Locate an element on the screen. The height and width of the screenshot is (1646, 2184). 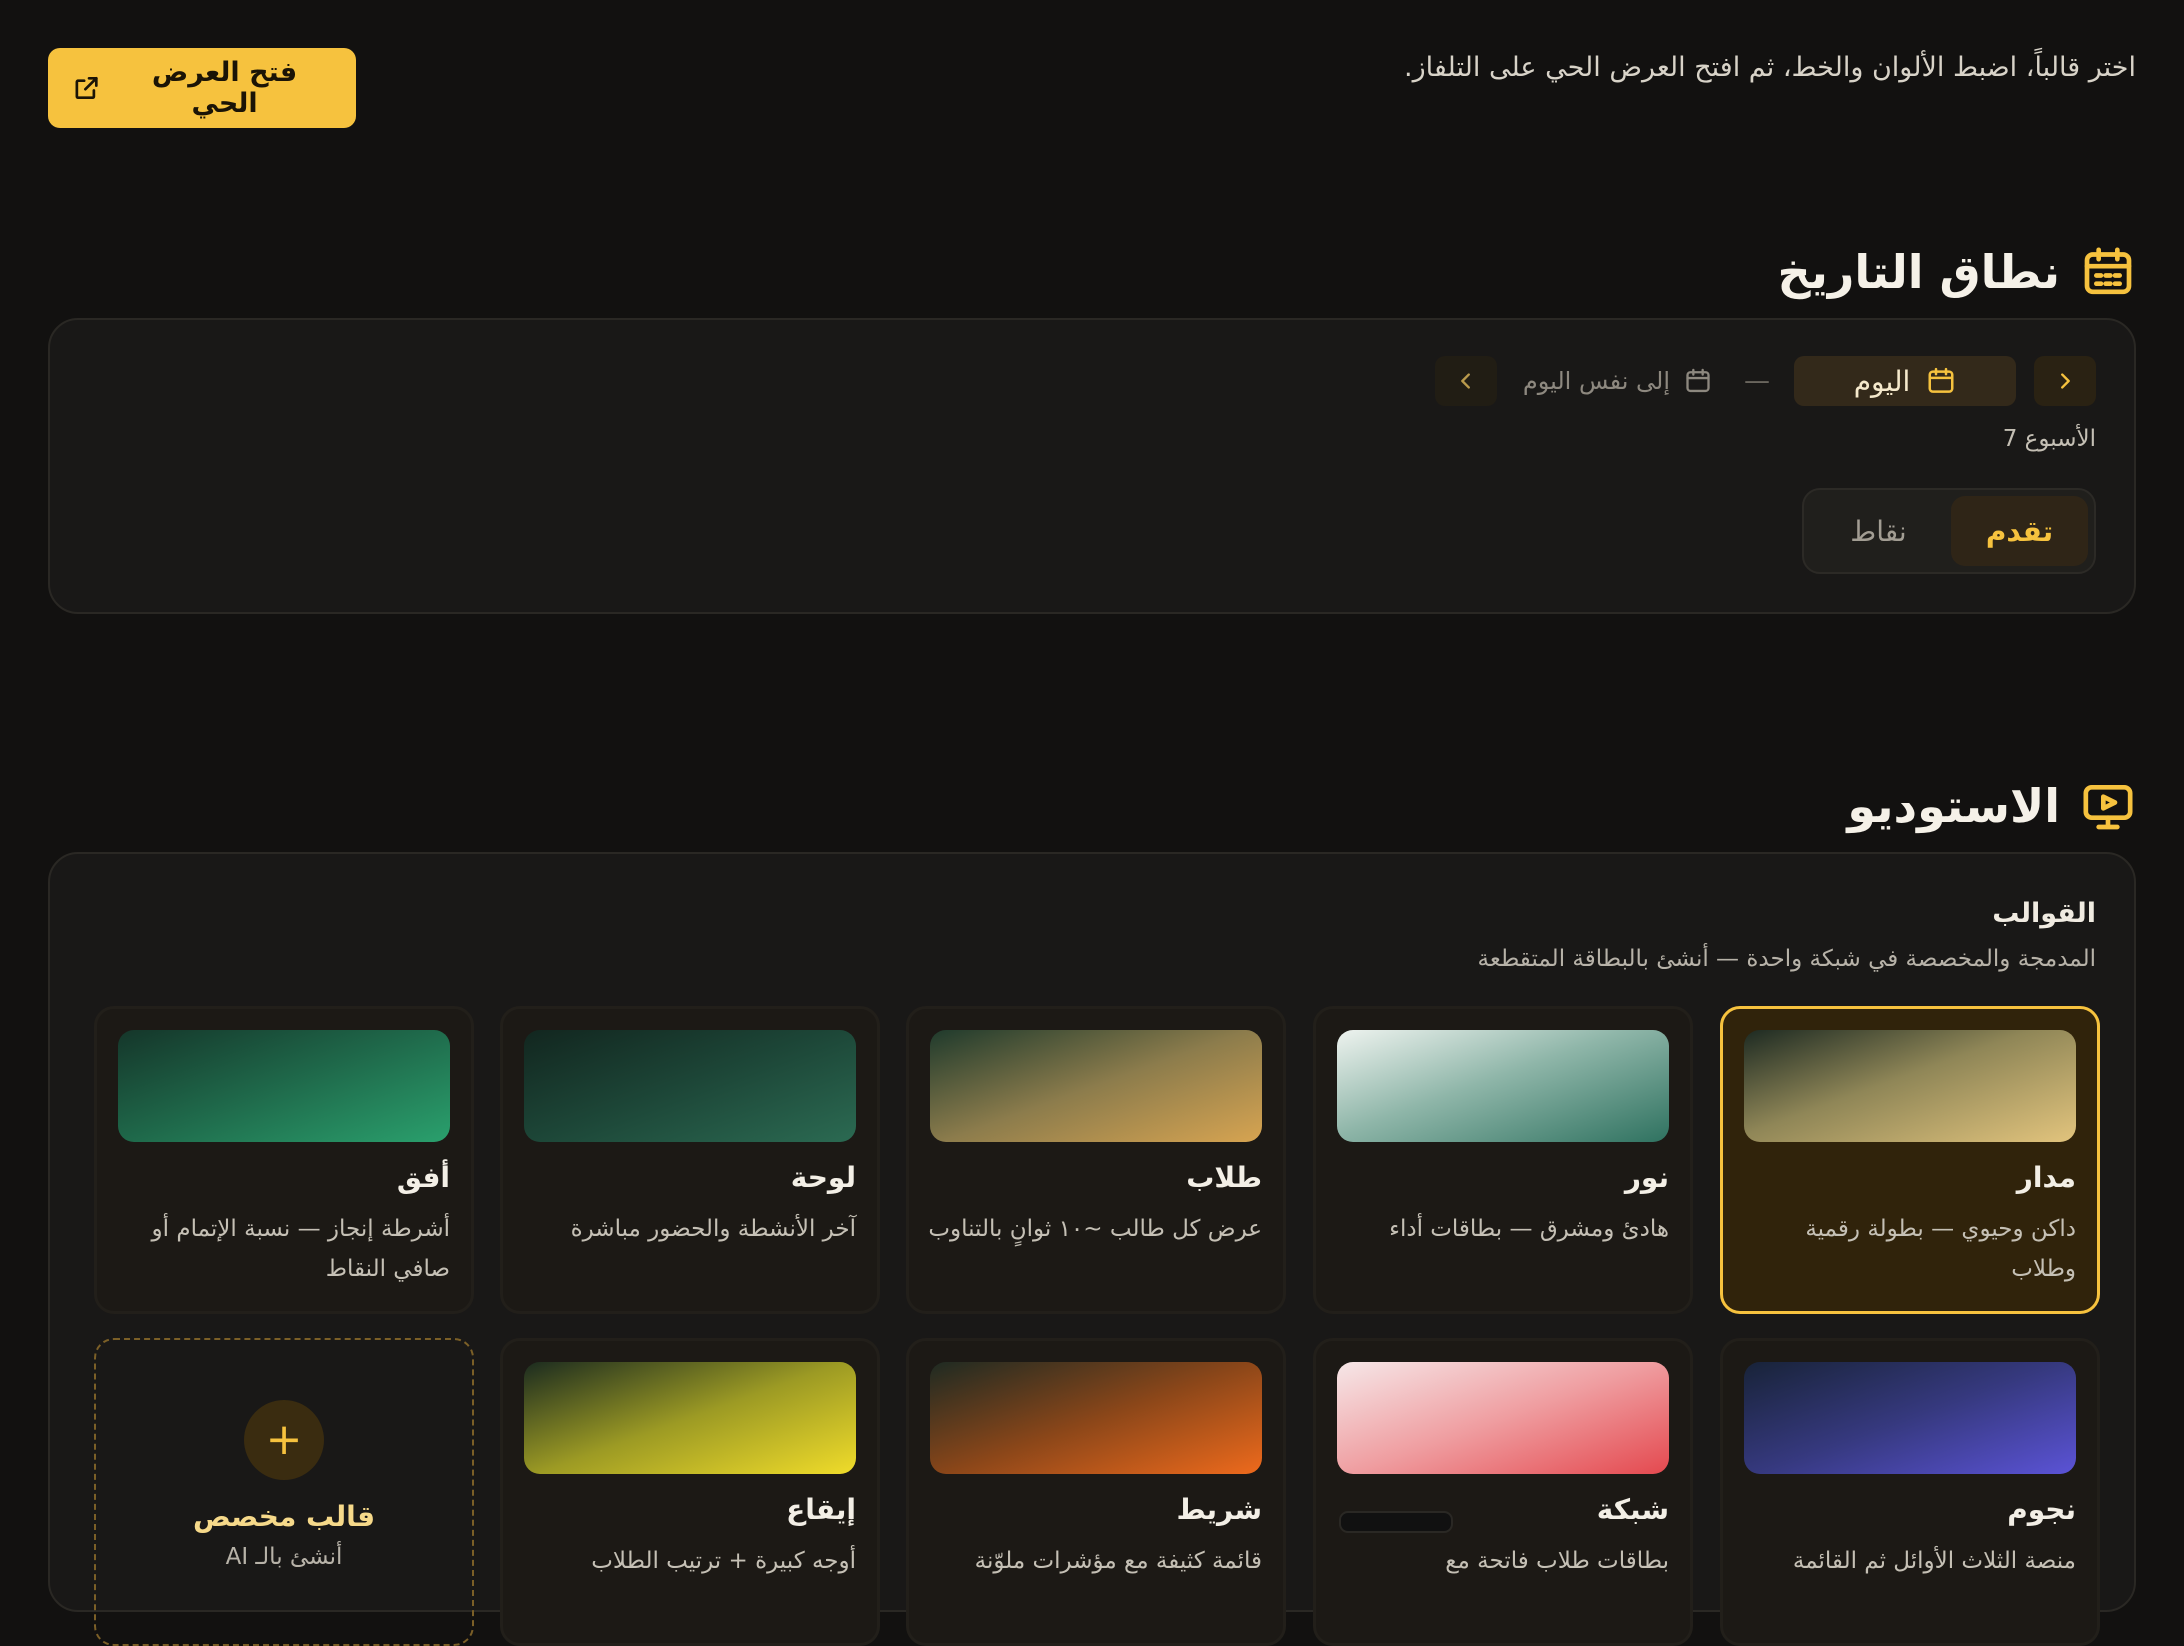
template-name: نجوم is located at coordinates (2041, 1509).